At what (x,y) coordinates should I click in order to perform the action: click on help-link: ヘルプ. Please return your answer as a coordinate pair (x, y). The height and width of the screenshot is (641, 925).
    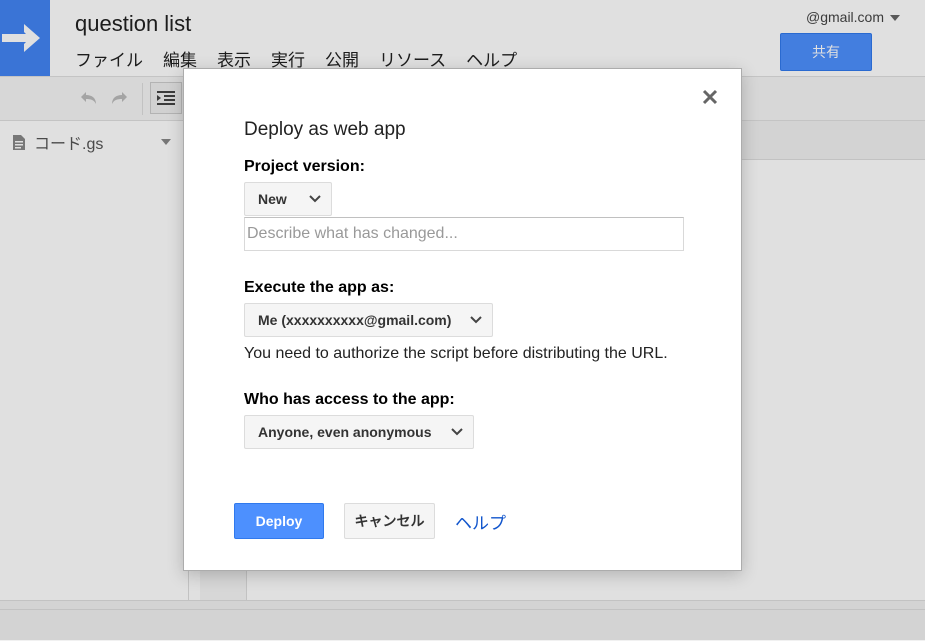
    Looking at the image, I should click on (480, 521).